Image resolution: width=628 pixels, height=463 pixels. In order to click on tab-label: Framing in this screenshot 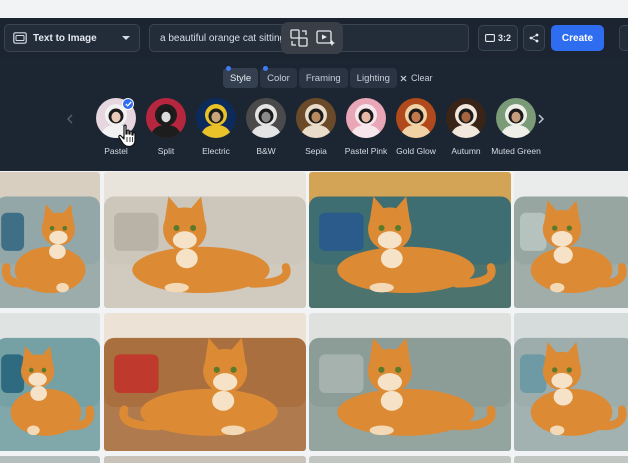, I will do `click(323, 78)`.